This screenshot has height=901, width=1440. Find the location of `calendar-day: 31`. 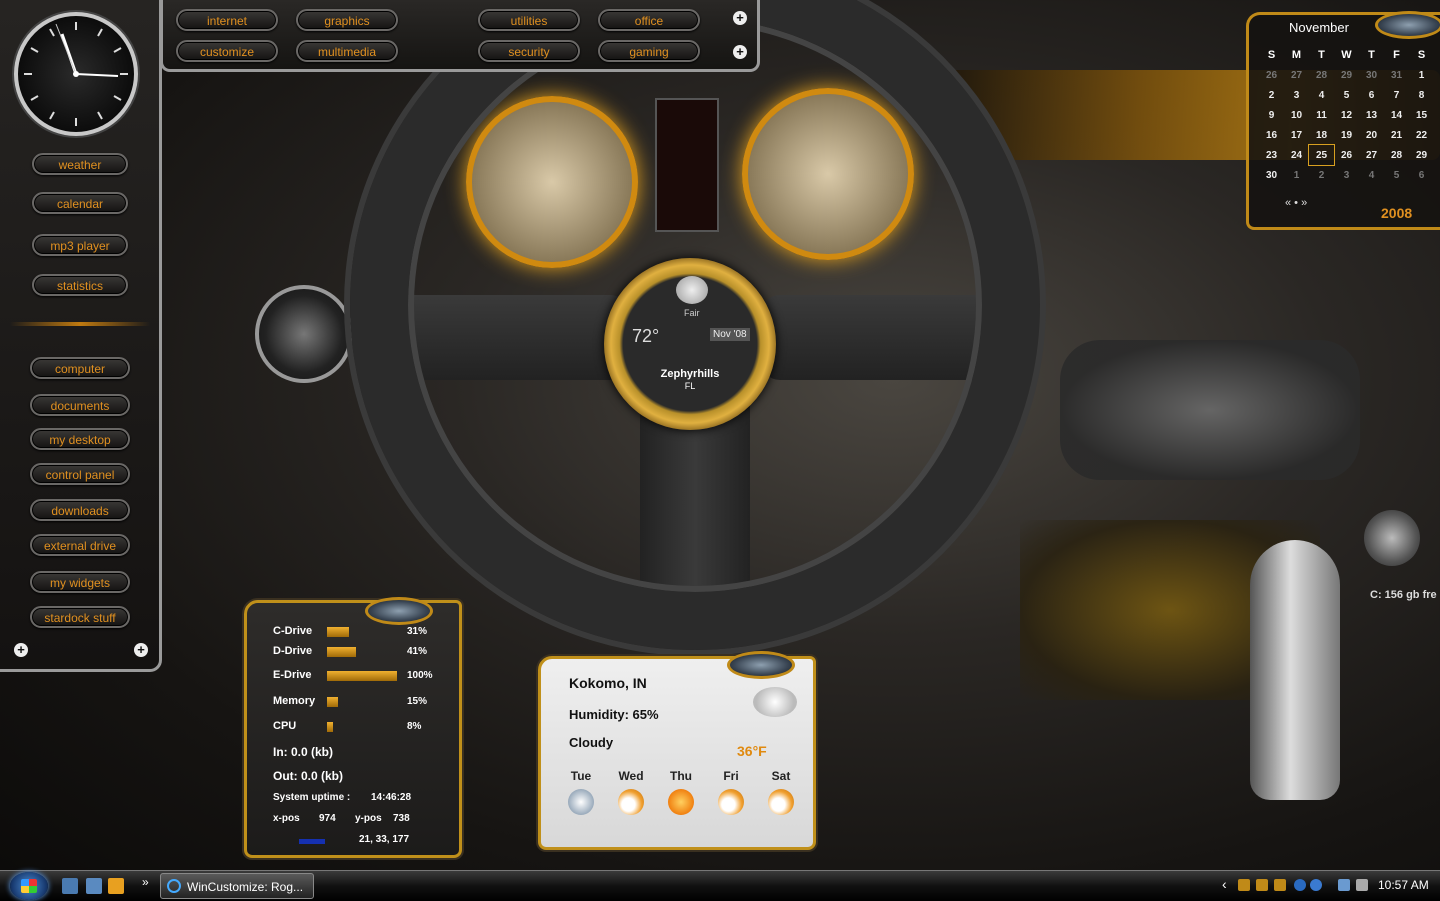

calendar-day: 31 is located at coordinates (1396, 75).